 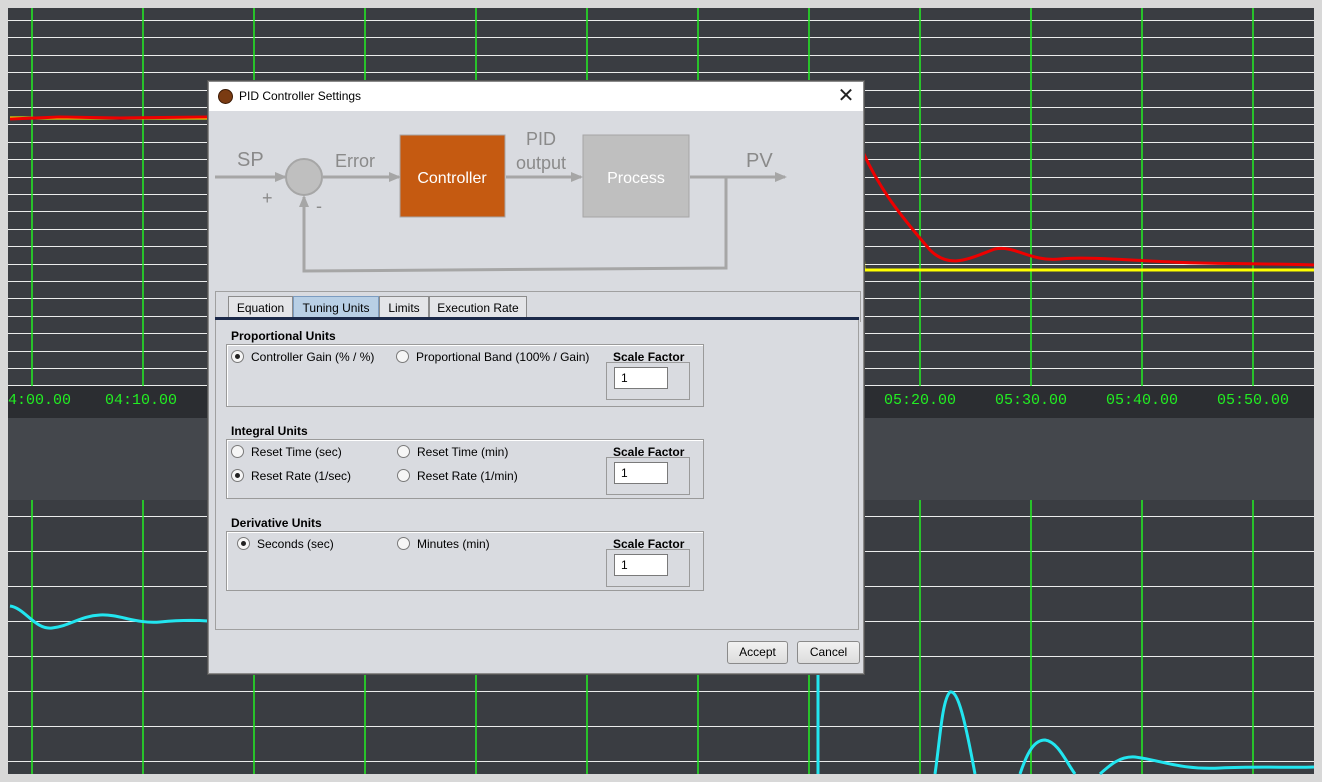 What do you see at coordinates (846, 96) in the screenshot?
I see `close-button: ✕` at bounding box center [846, 96].